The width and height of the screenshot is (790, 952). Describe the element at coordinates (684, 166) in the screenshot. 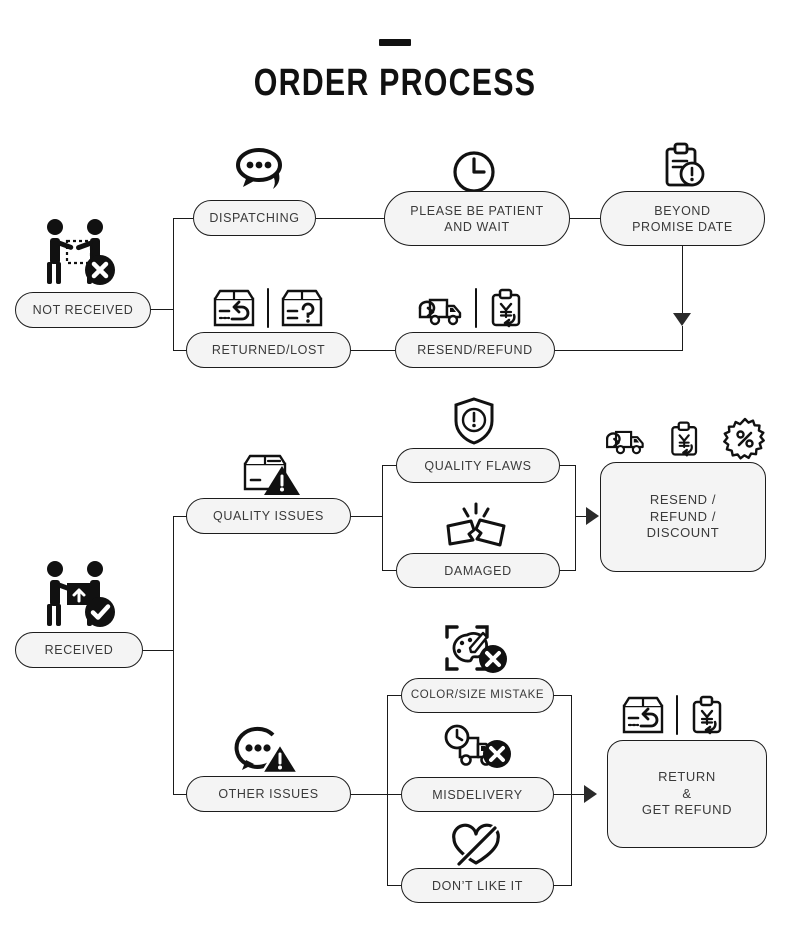

I see `clipboard-alert-icon` at that location.